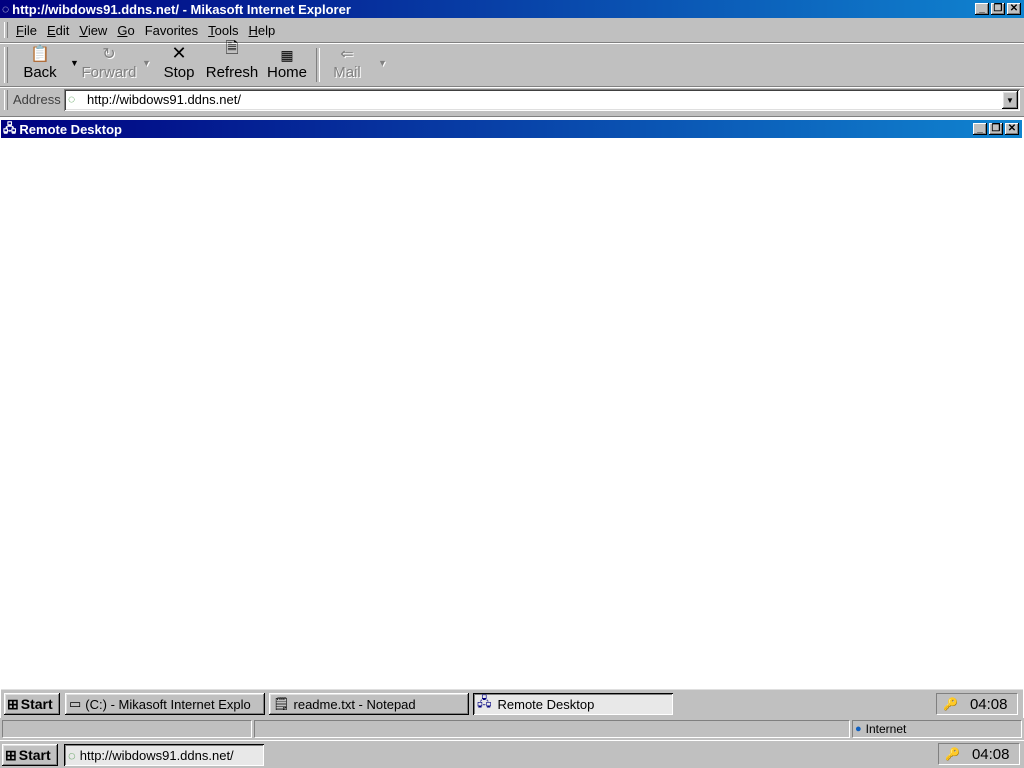  Describe the element at coordinates (13, 703) in the screenshot. I see `start-logo-icon: ⊞` at that location.